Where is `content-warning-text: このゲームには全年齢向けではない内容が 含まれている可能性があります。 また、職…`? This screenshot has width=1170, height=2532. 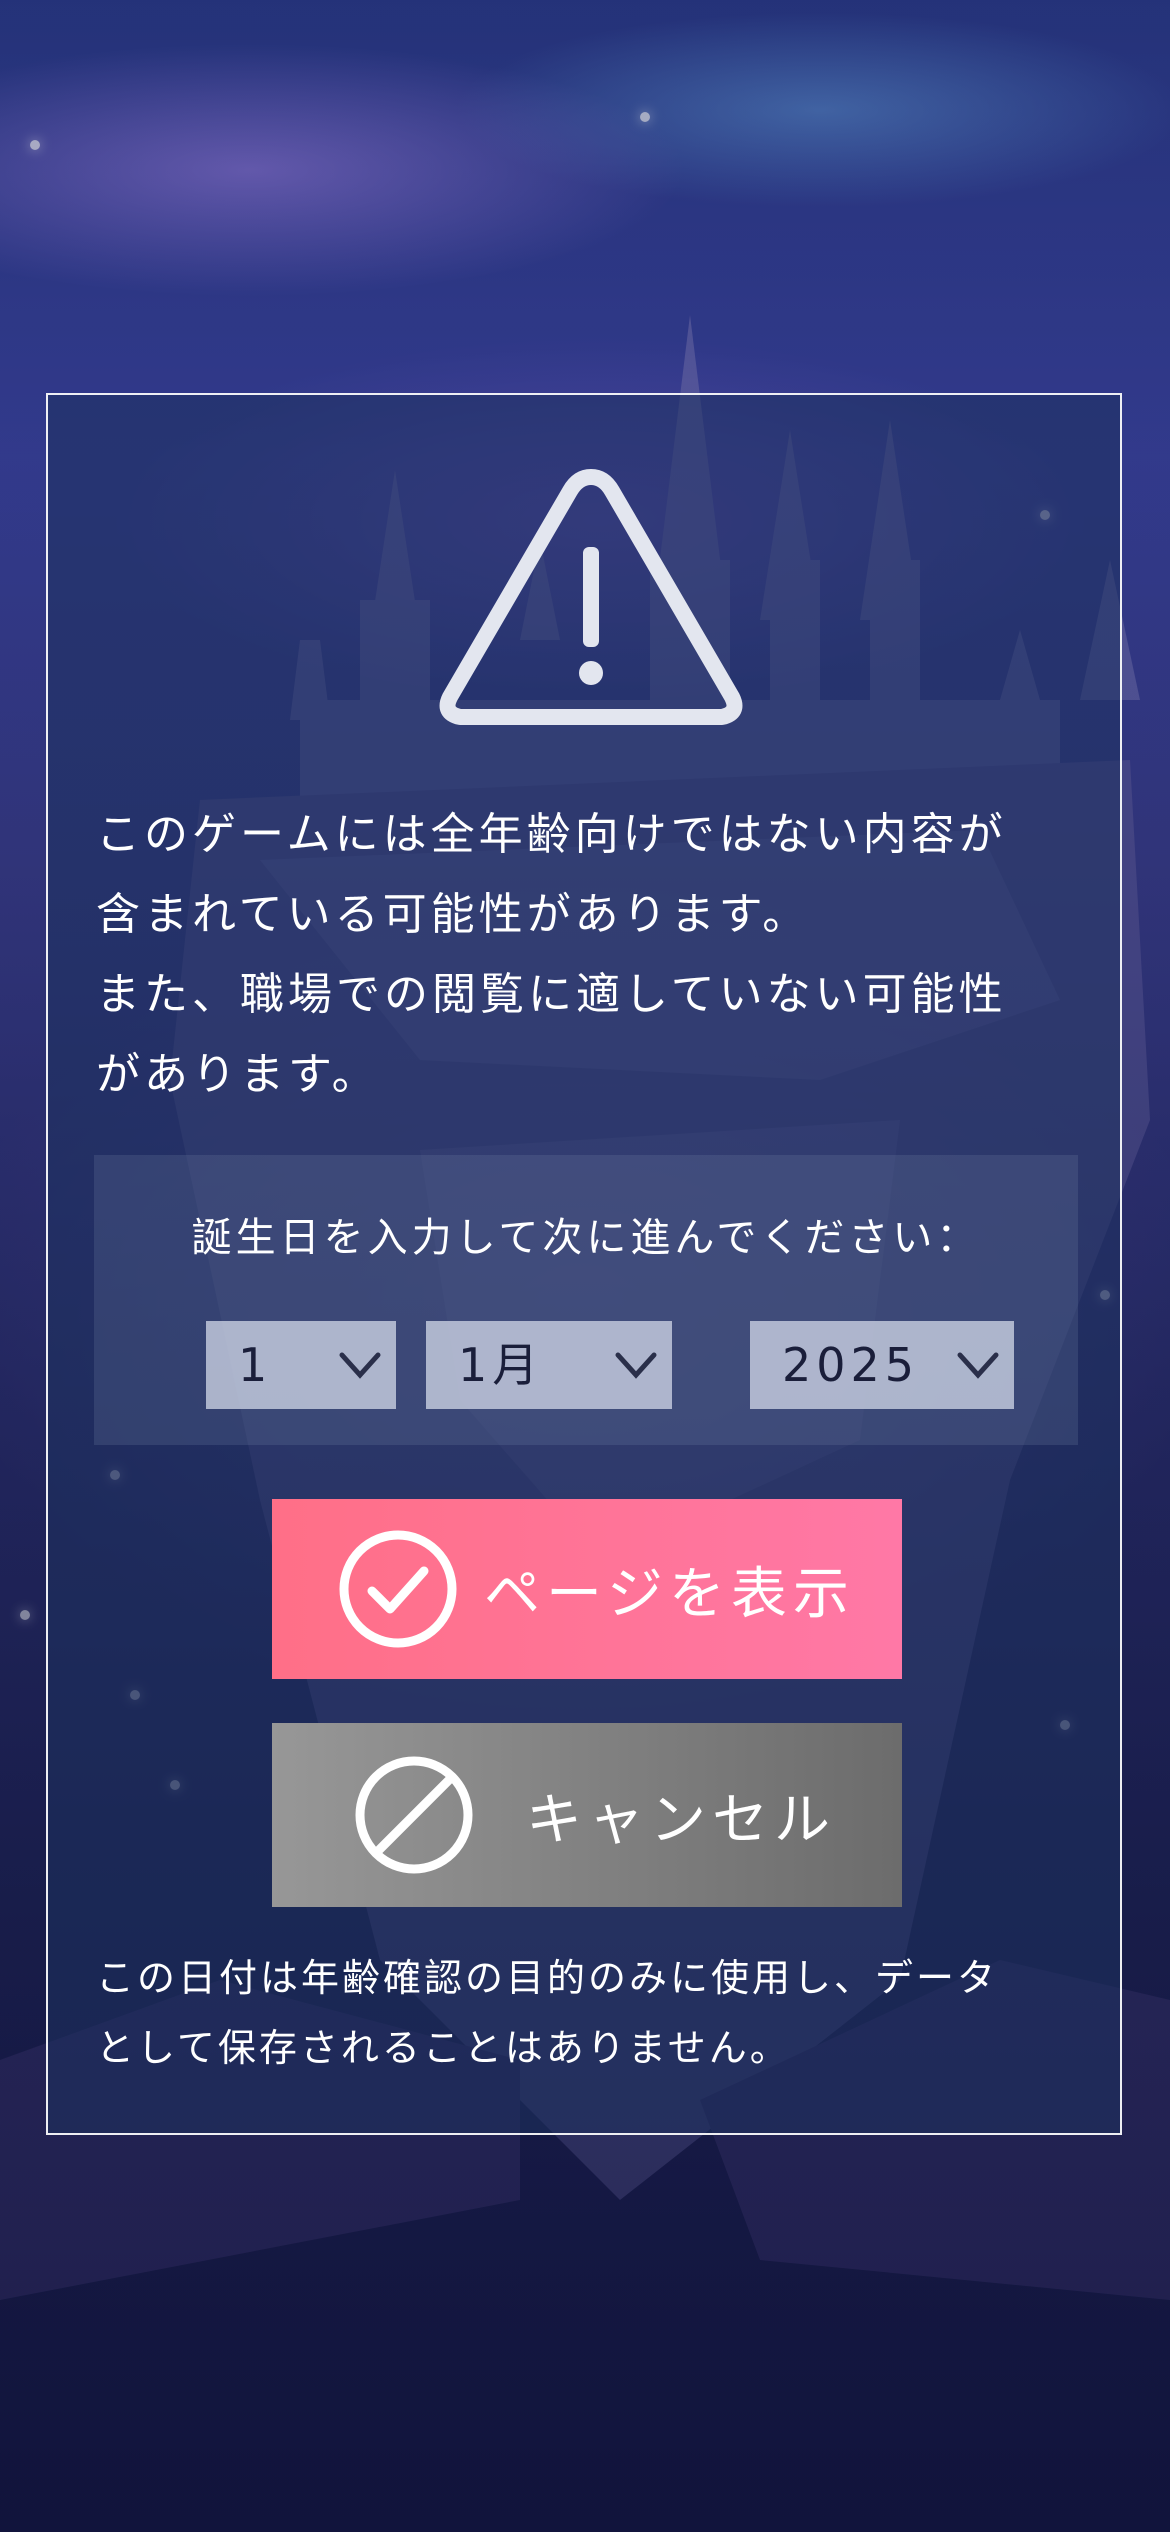 content-warning-text: このゲームには全年齢向けではない内容が 含まれている可能性があります。 また、職… is located at coordinates (596, 955).